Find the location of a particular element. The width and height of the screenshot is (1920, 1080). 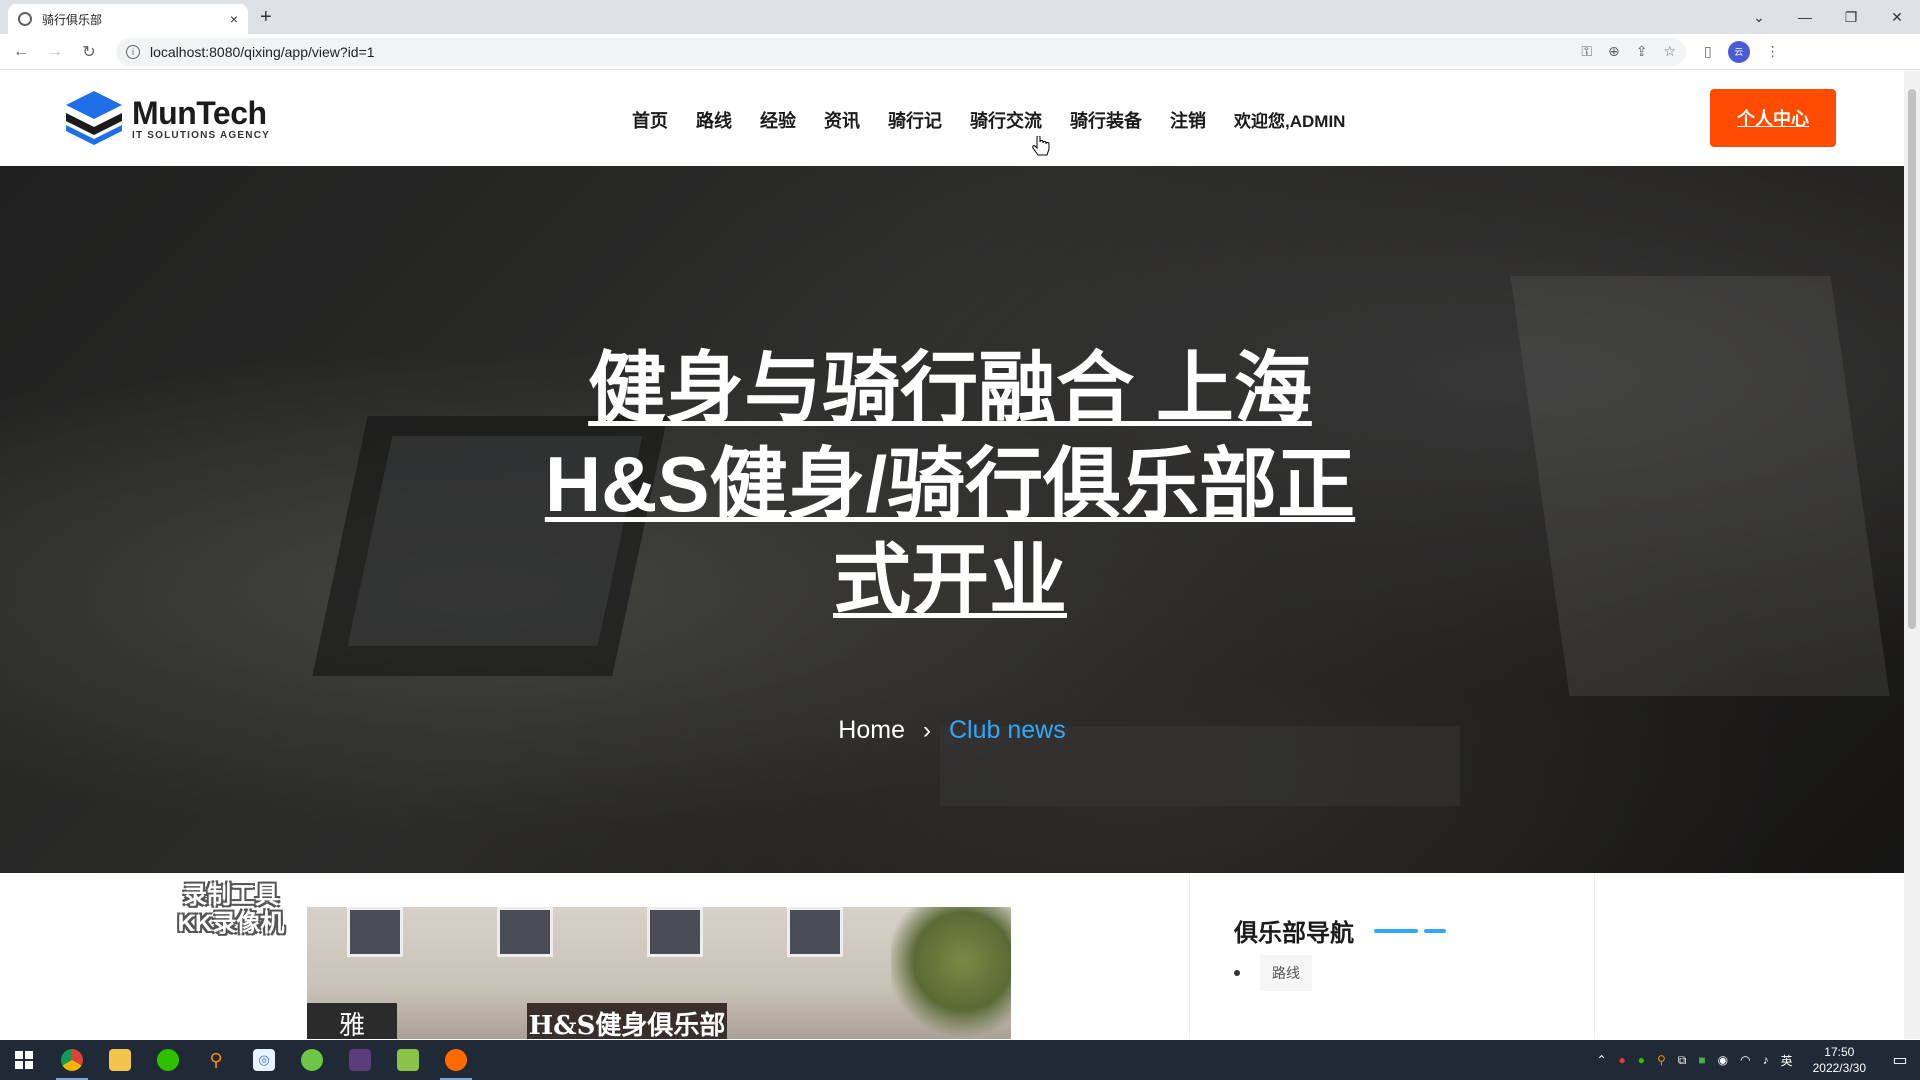

chevron-right-icon: › is located at coordinates (926, 730).